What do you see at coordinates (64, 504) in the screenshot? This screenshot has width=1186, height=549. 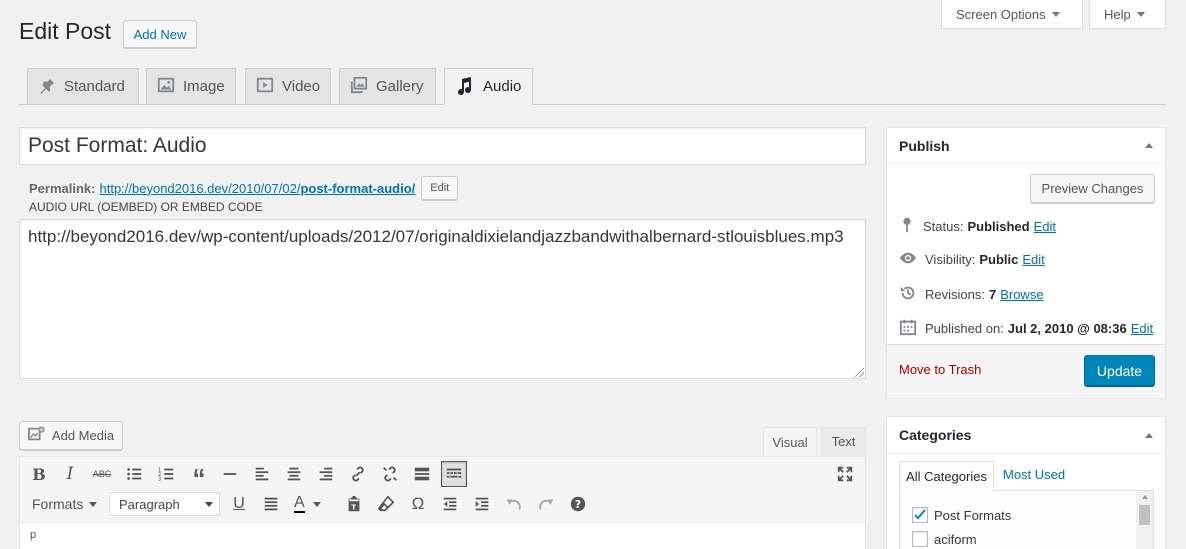 I see `formats-dropdown: Formats` at bounding box center [64, 504].